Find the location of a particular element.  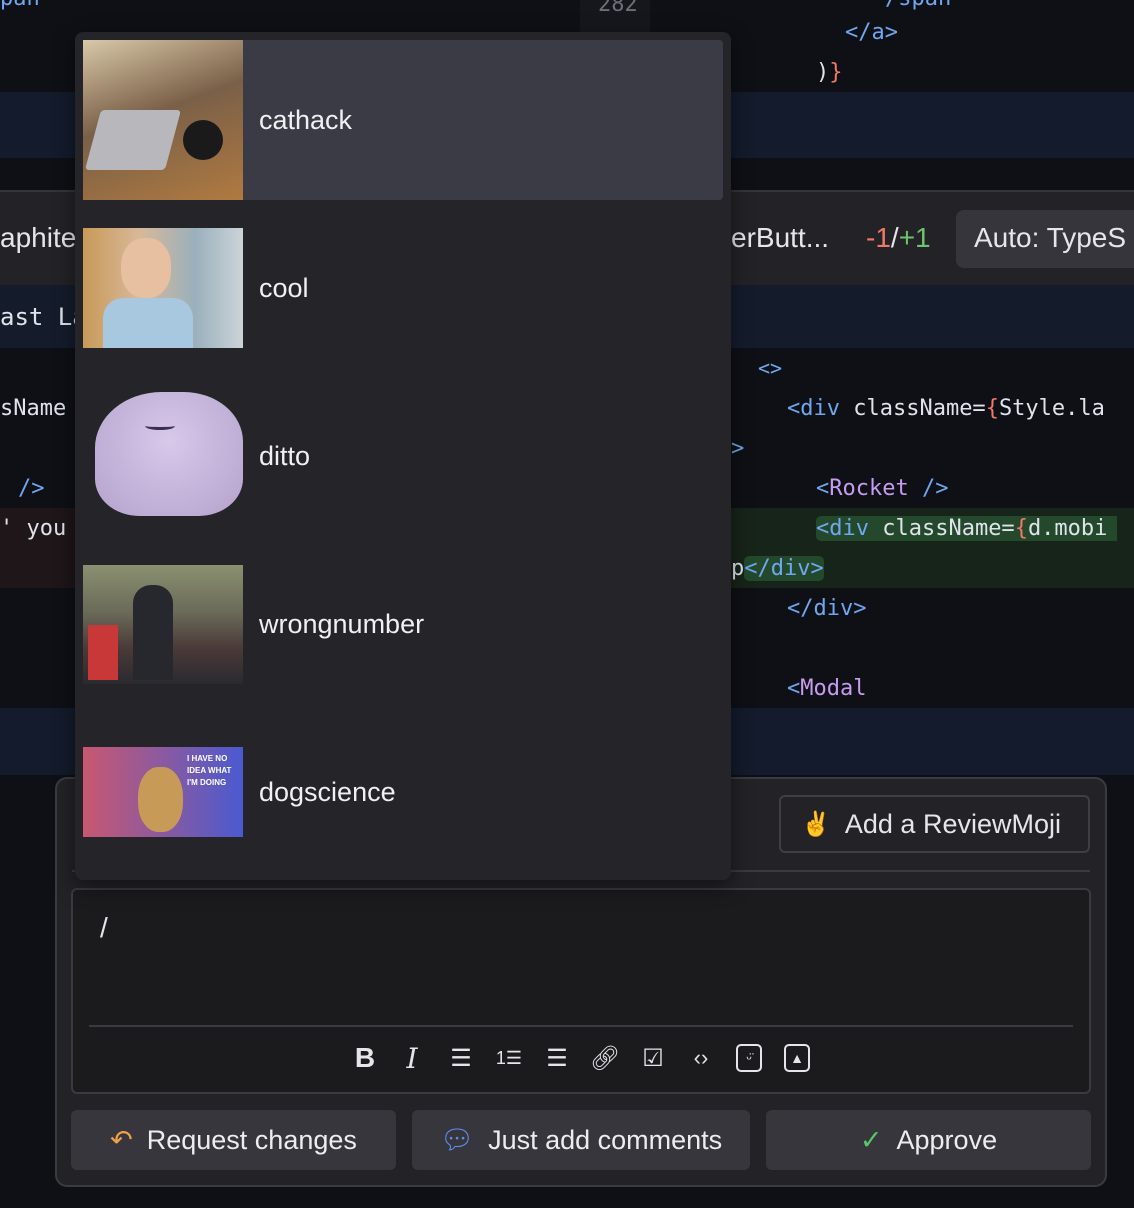

code-text: ' you is located at coordinates (33, 528).